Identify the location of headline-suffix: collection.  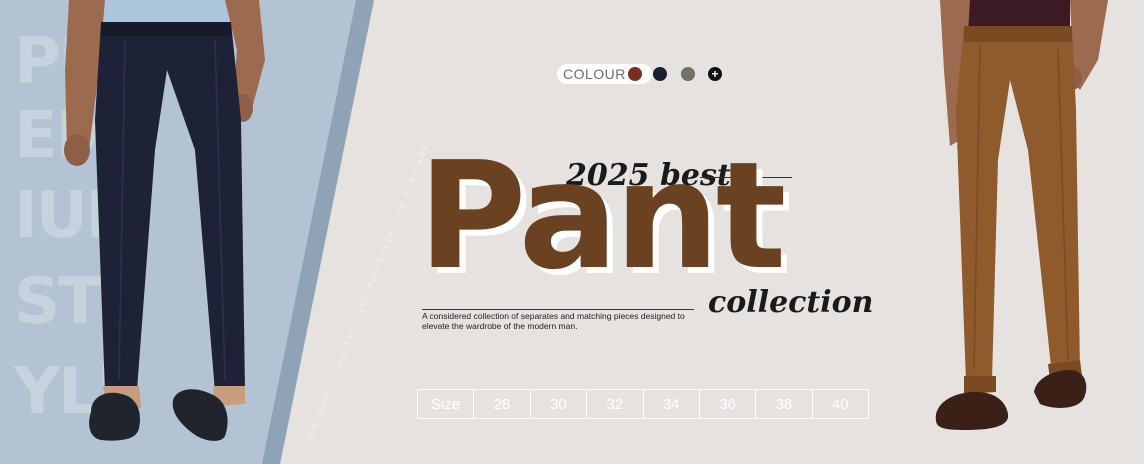
(791, 302).